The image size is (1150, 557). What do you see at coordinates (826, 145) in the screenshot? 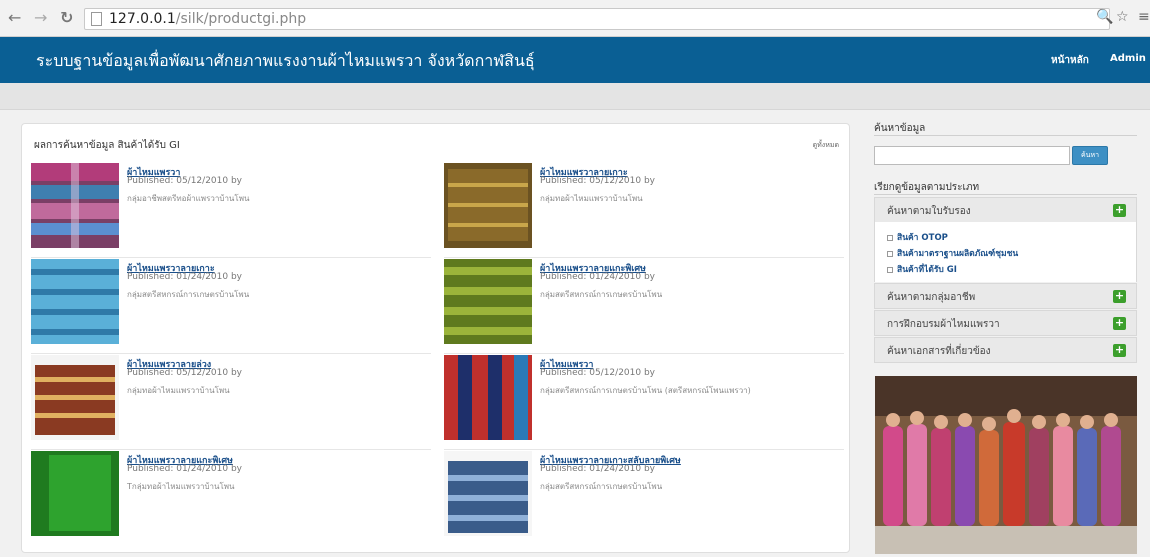
I see `view-all-link: ดูทั้งหมด` at bounding box center [826, 145].